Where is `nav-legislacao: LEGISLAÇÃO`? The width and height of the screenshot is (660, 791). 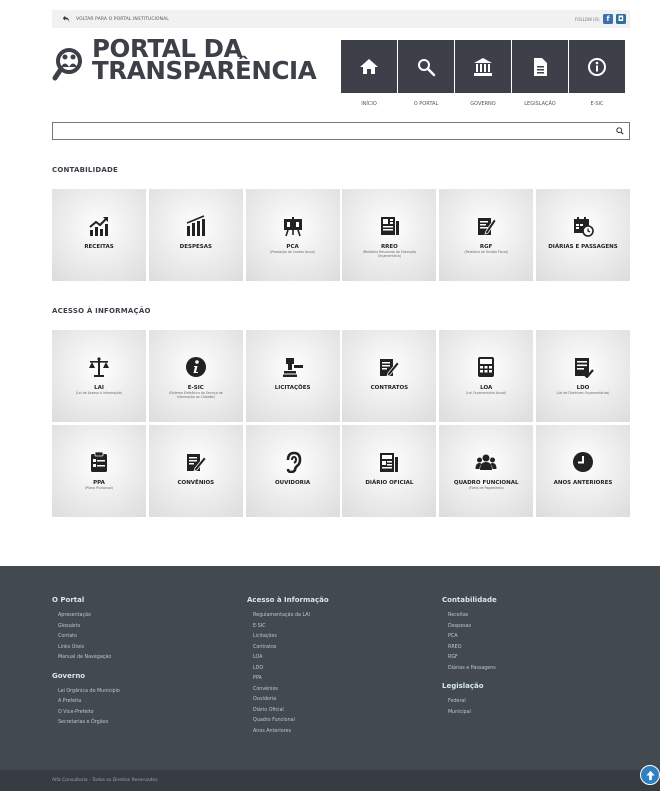
nav-legislacao: LEGISLAÇÃO is located at coordinates (540, 73).